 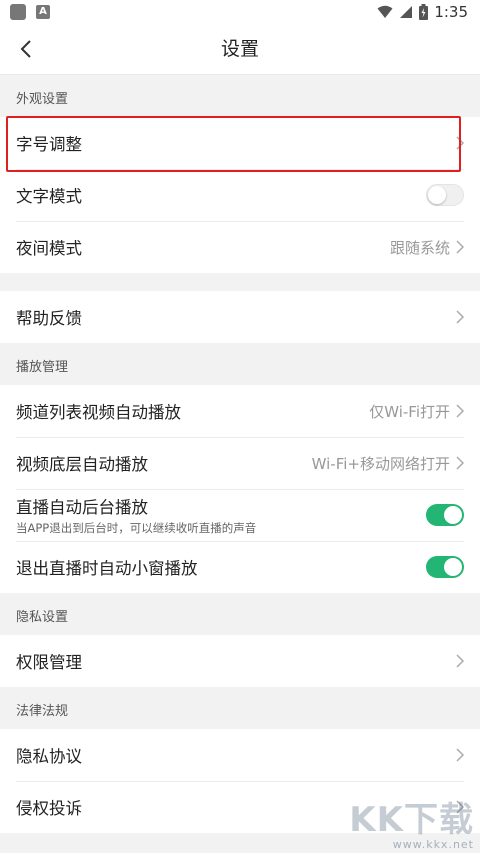 I want to click on nav-bar: 设置, so click(x=240, y=49).